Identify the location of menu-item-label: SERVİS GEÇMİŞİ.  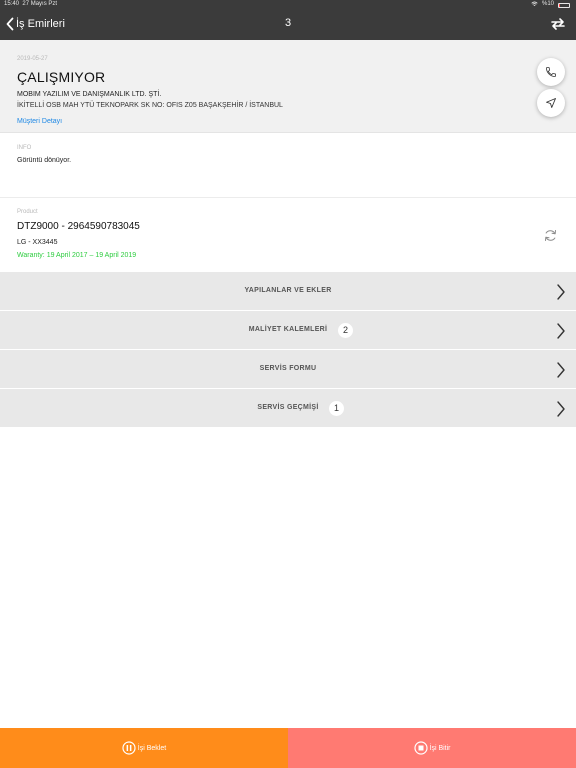
(288, 407).